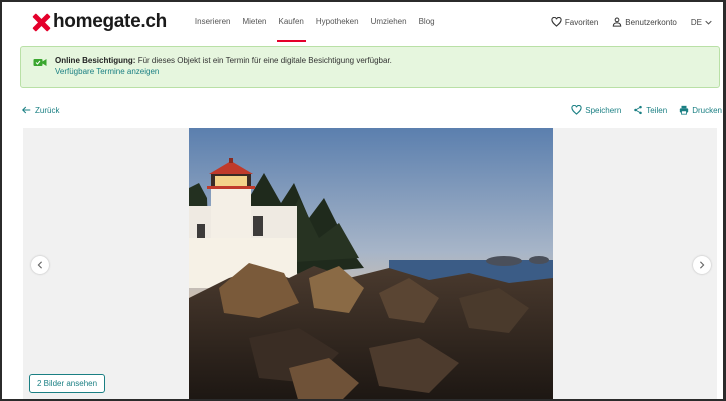  I want to click on printer-icon, so click(684, 110).